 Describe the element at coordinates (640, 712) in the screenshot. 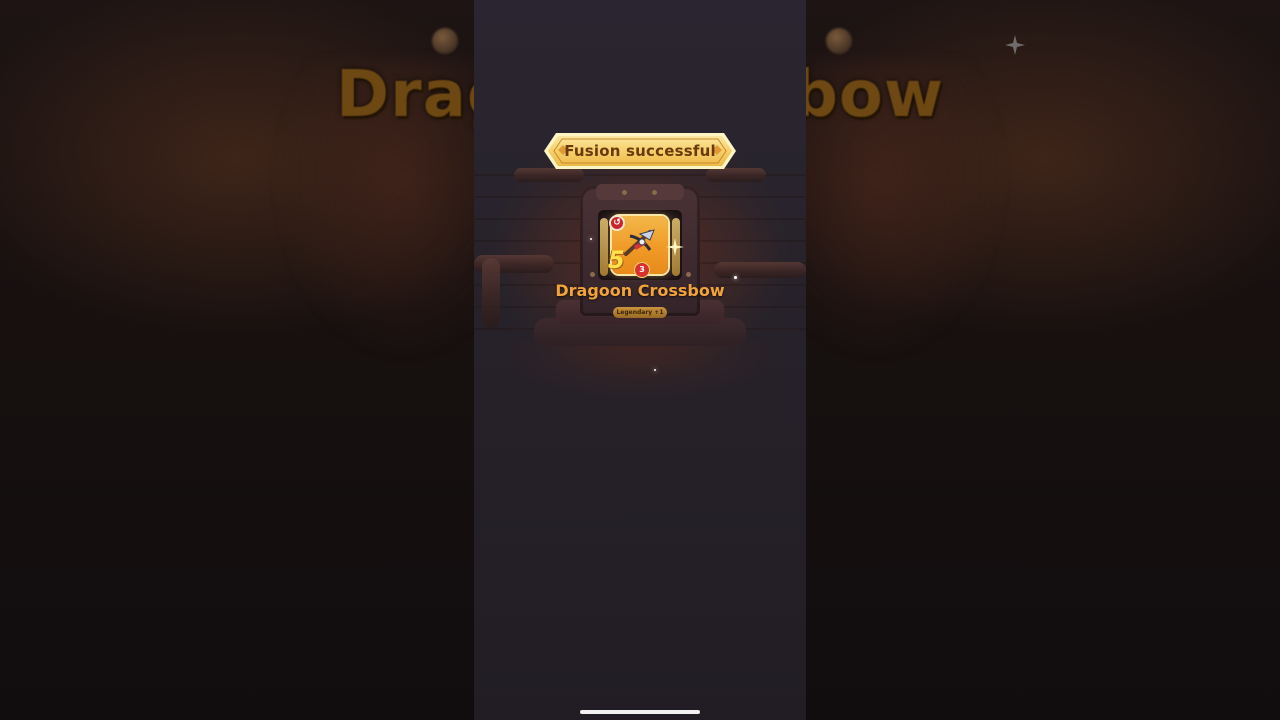

I see `home-indicator` at that location.